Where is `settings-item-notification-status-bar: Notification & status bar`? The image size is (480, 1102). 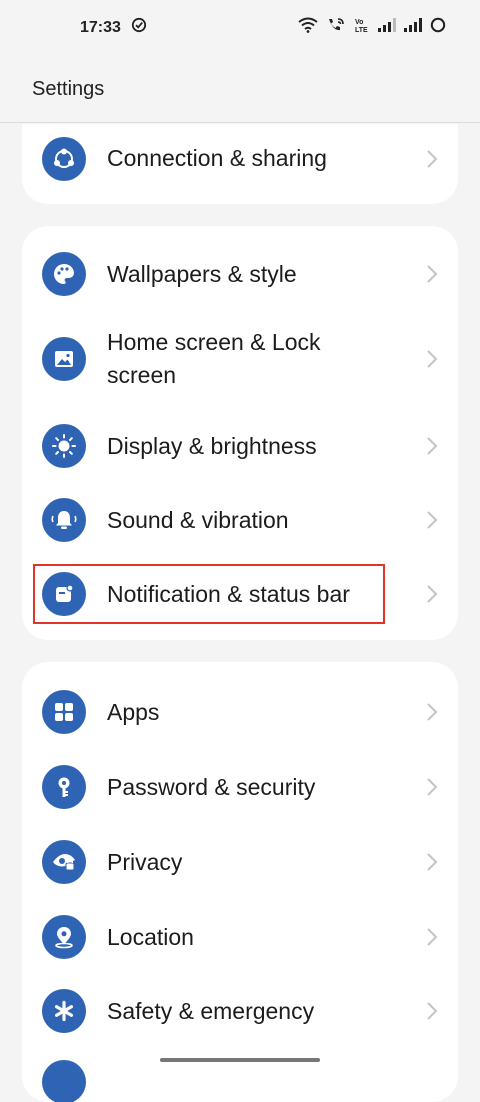 settings-item-notification-status-bar: Notification & status bar is located at coordinates (240, 594).